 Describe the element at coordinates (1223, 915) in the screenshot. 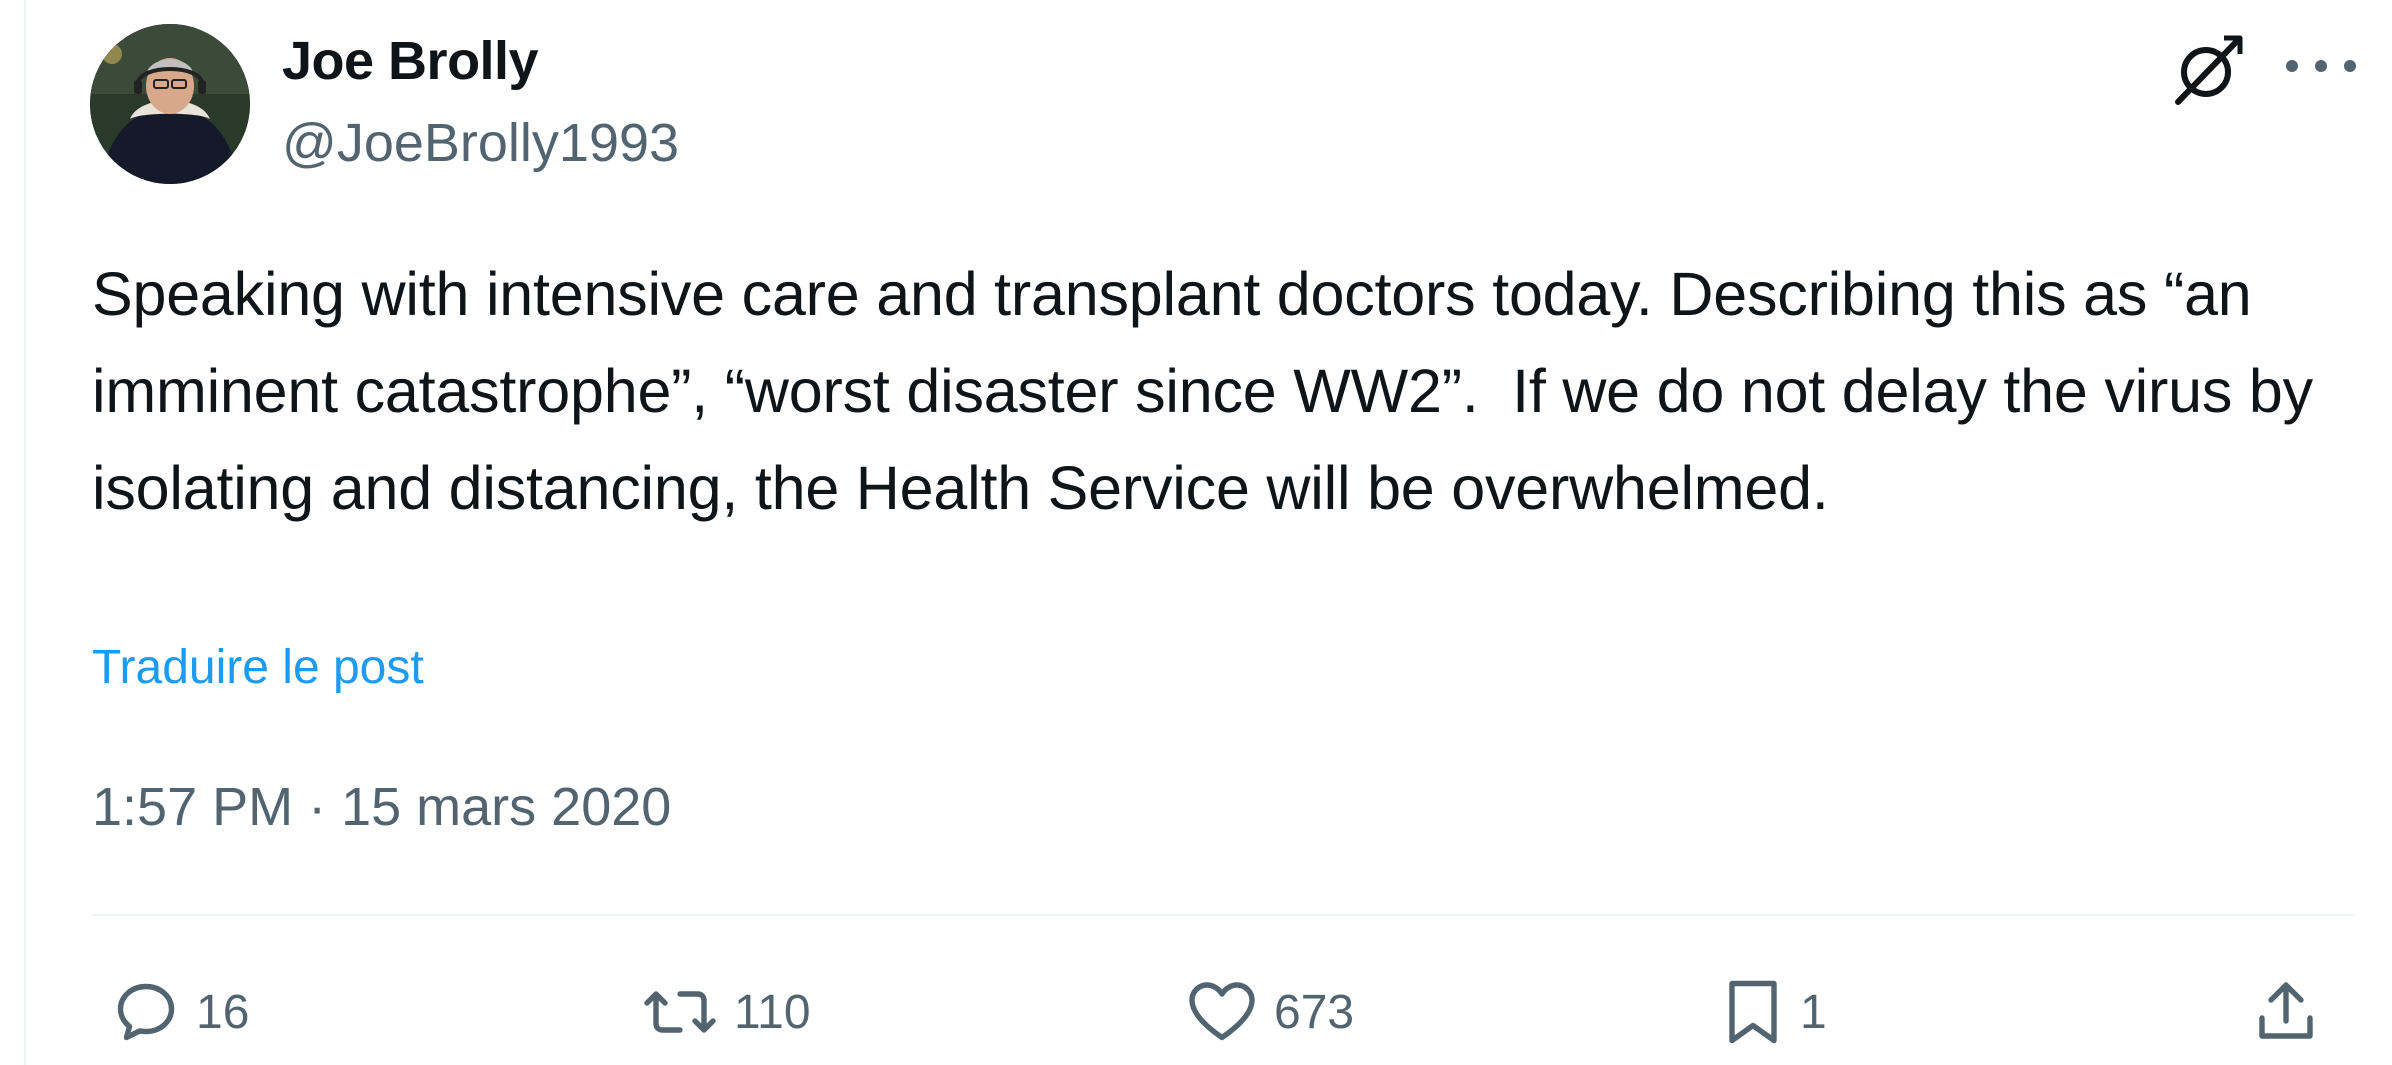

I see `divider` at that location.